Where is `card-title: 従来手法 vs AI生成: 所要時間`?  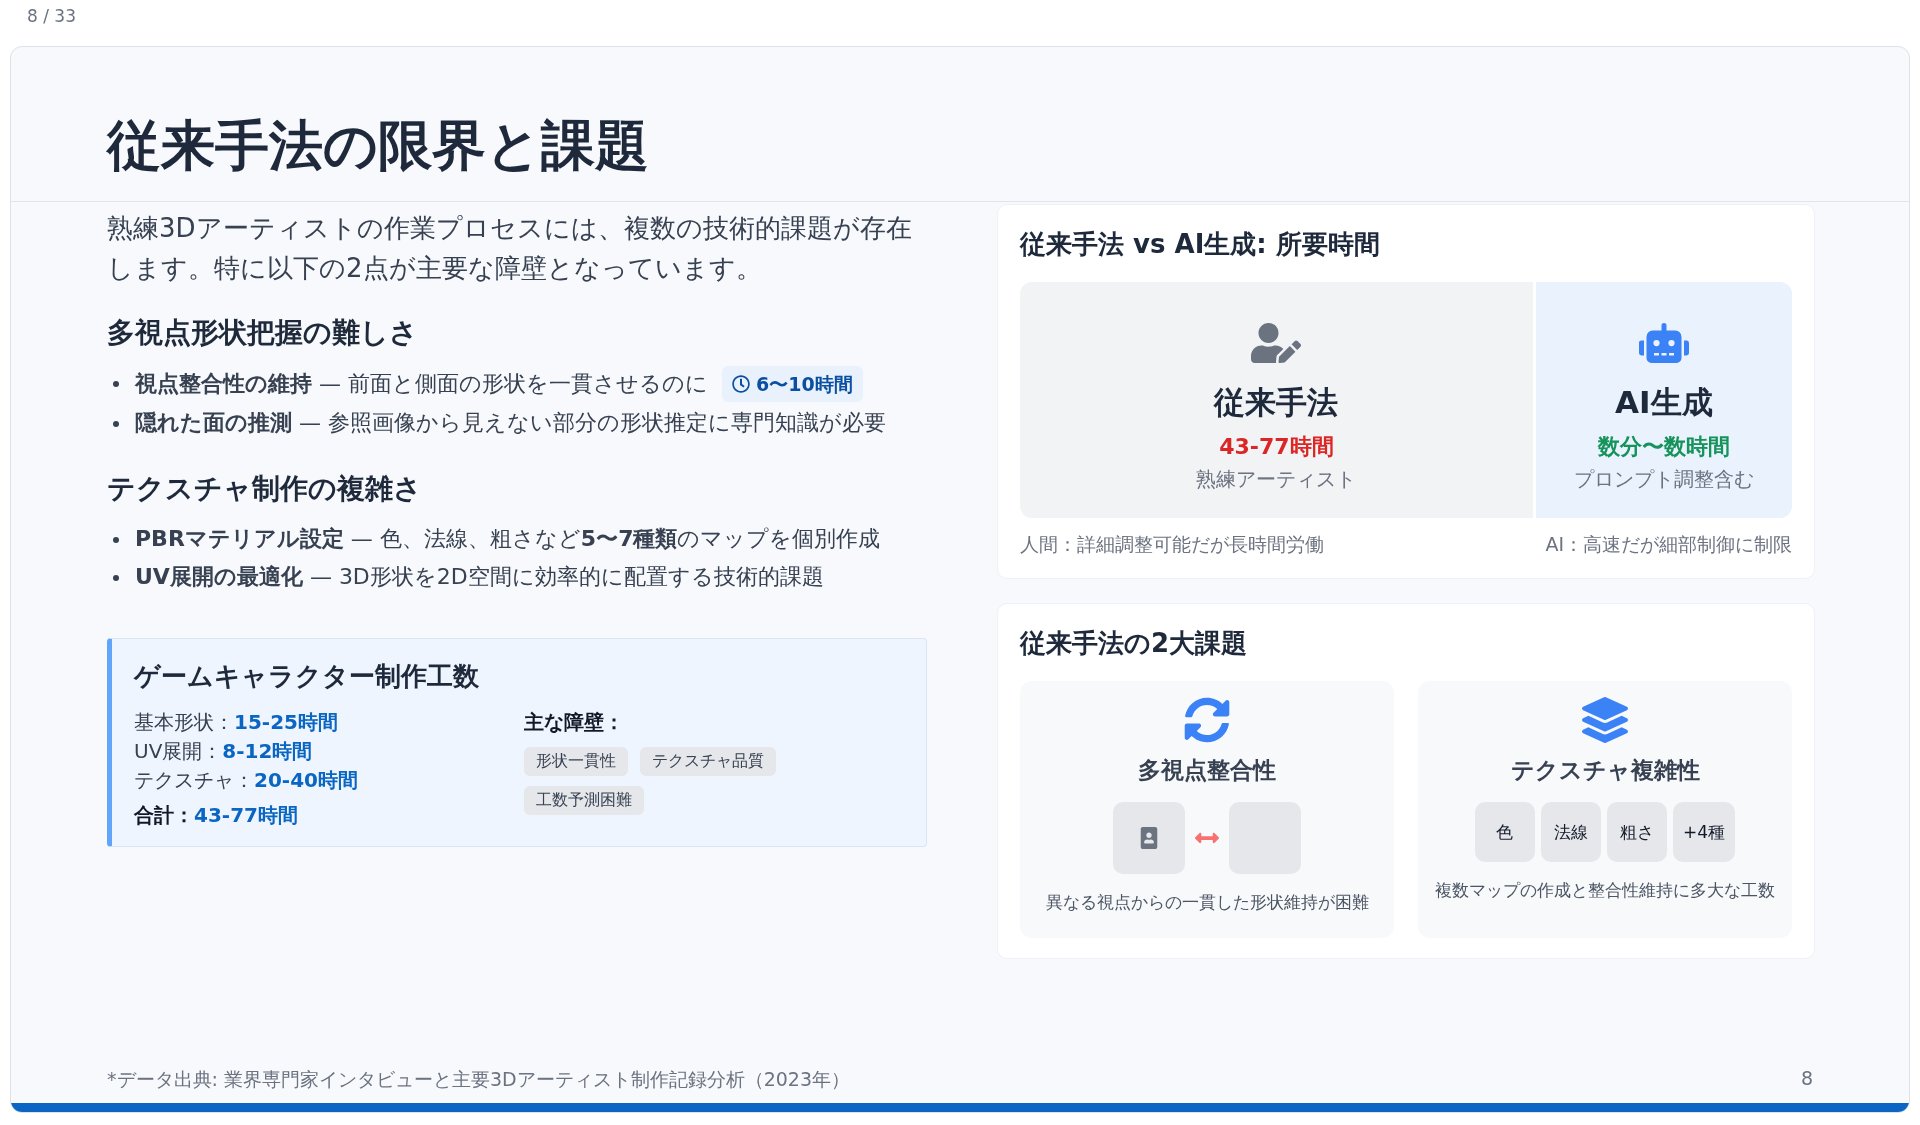
card-title: 従来手法 vs AI生成: 所要時間 is located at coordinates (1200, 244).